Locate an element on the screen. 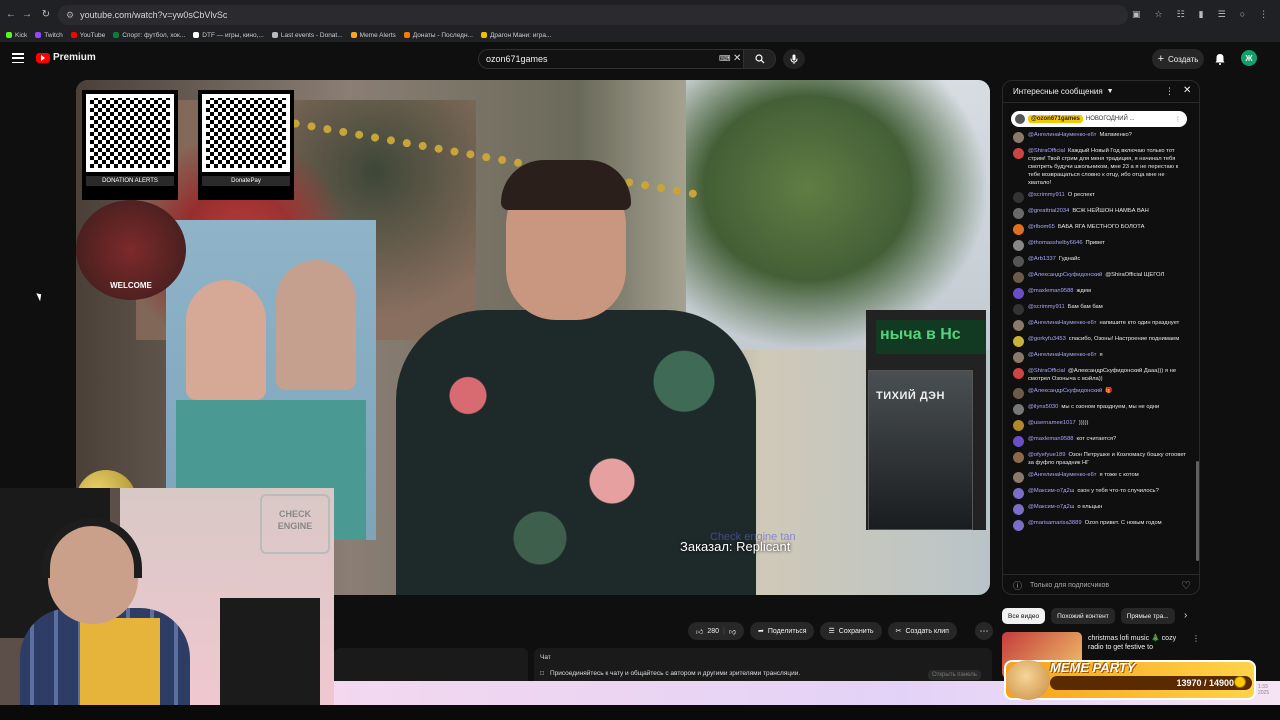 The height and width of the screenshot is (720, 1280). keyboard-icon: ⌨ is located at coordinates (725, 58).